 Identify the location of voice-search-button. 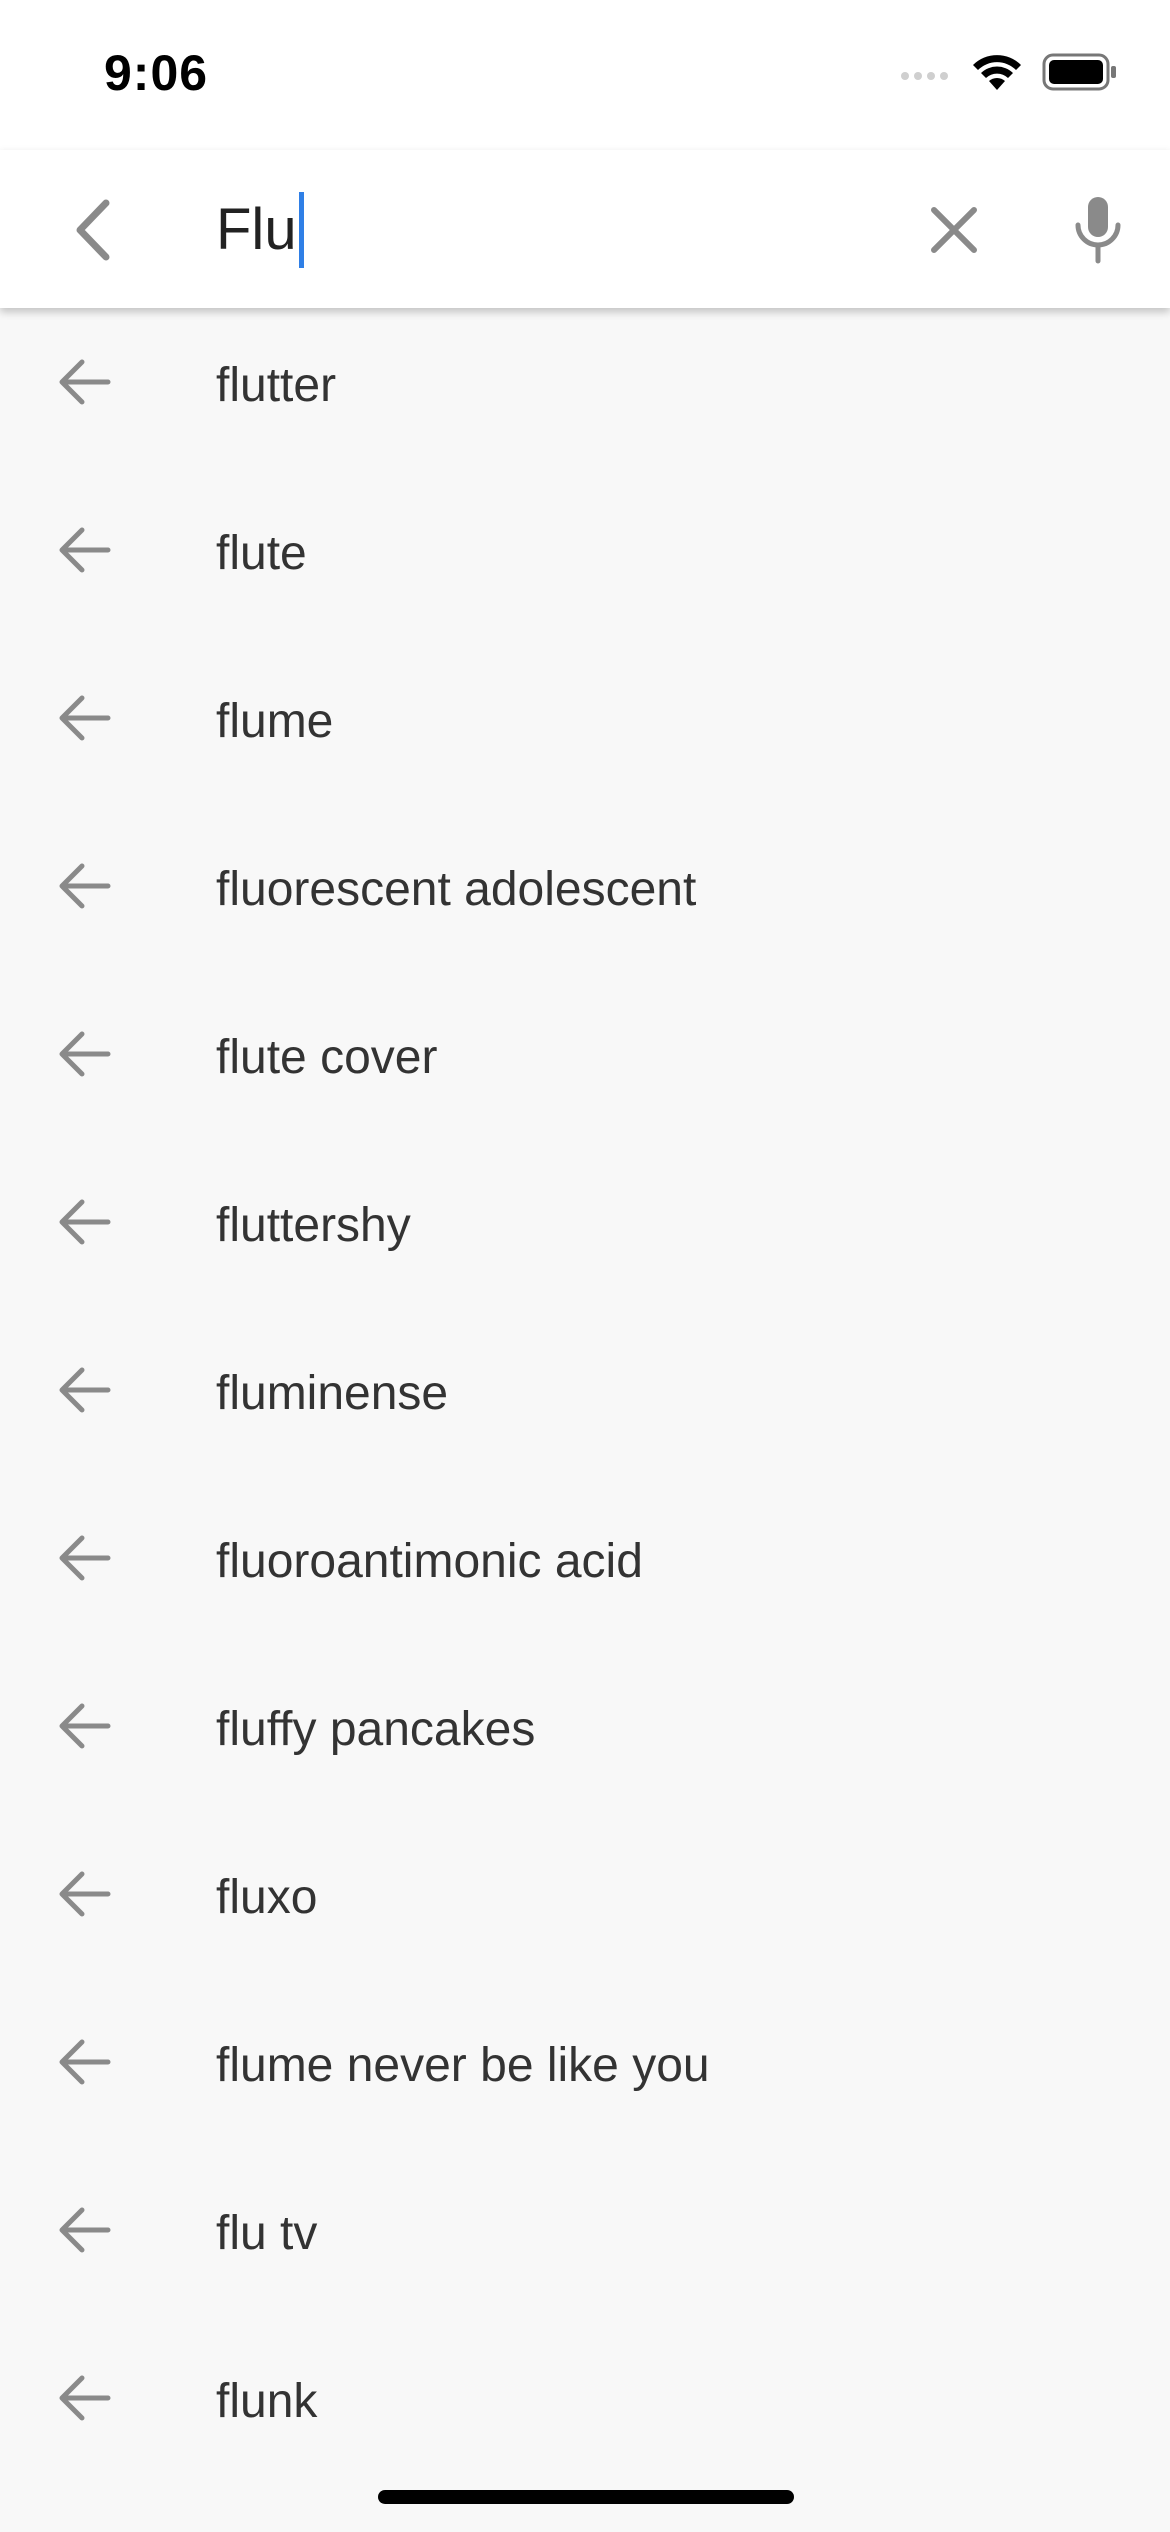
(1098, 230).